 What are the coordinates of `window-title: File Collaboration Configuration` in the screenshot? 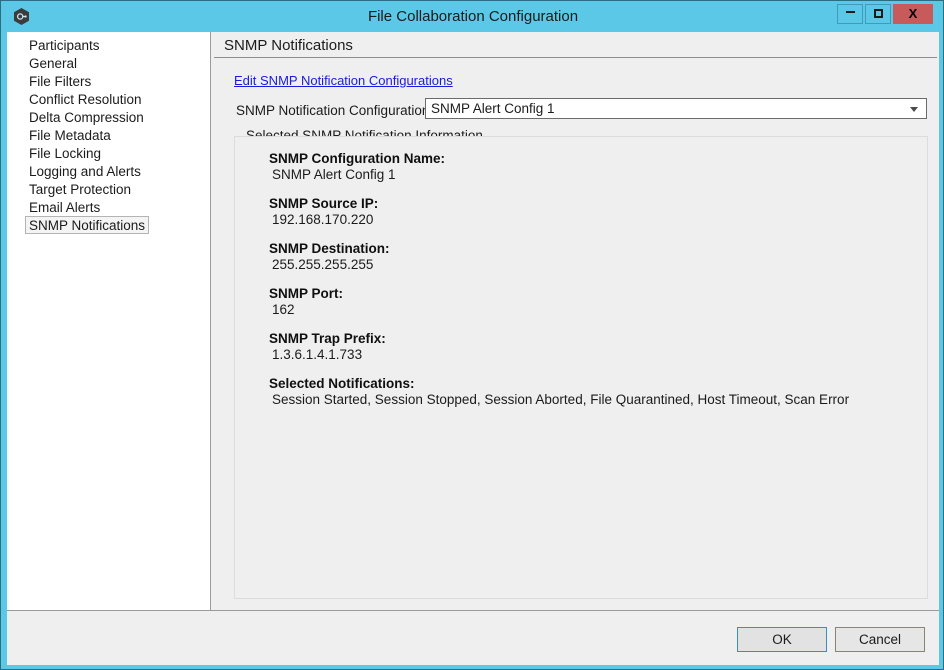 It's located at (473, 16).